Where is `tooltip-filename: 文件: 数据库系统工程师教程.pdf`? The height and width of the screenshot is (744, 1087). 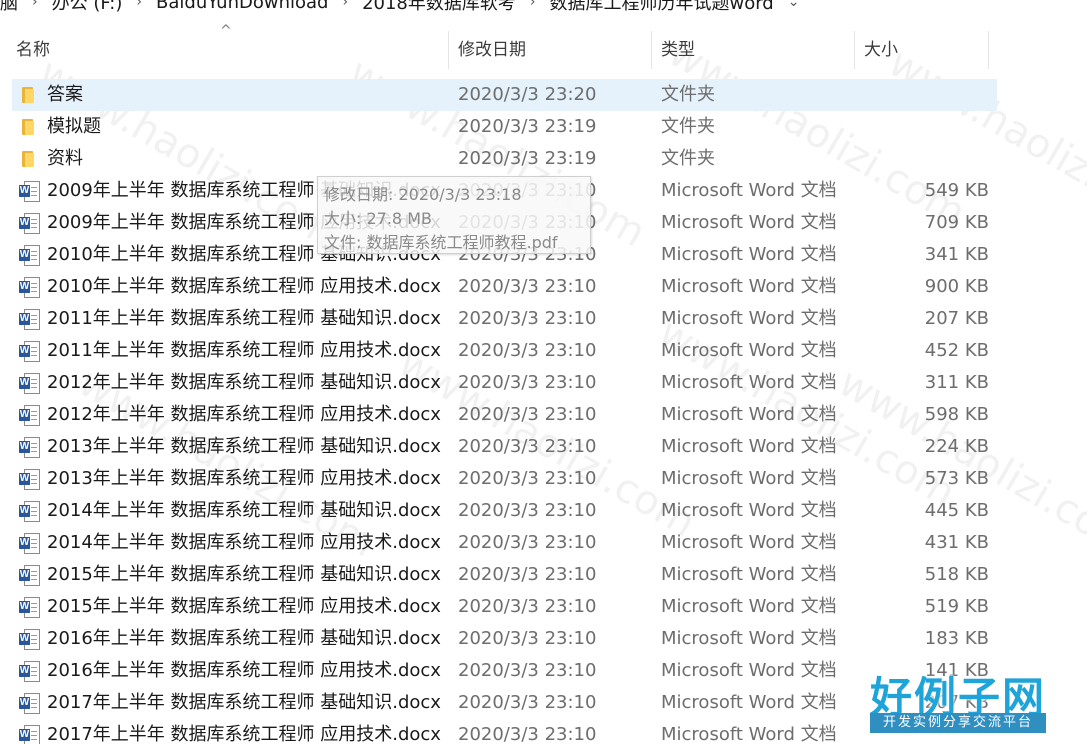 tooltip-filename: 文件: 数据库系统工程师教程.pdf is located at coordinates (441, 242).